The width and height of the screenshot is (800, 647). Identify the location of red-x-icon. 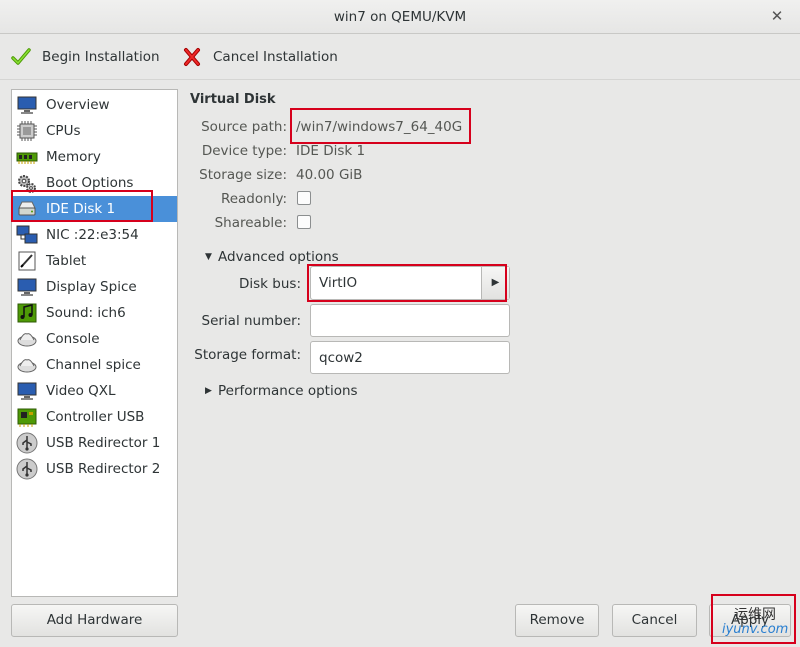
(192, 57).